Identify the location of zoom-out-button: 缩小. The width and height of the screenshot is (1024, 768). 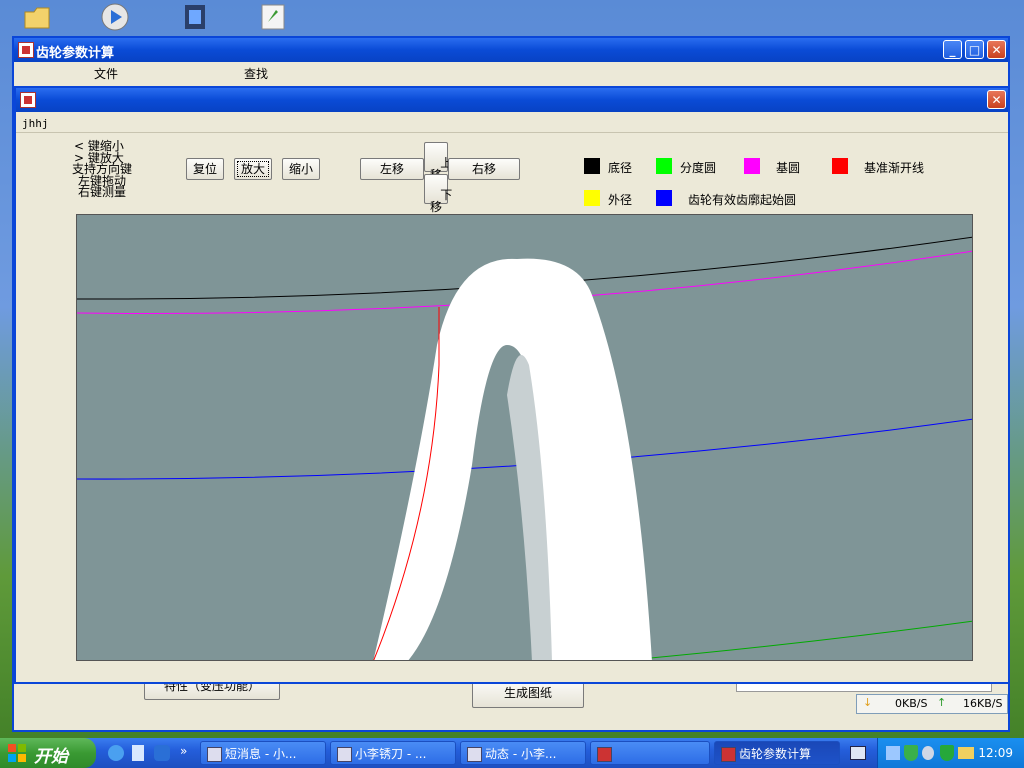
(301, 169).